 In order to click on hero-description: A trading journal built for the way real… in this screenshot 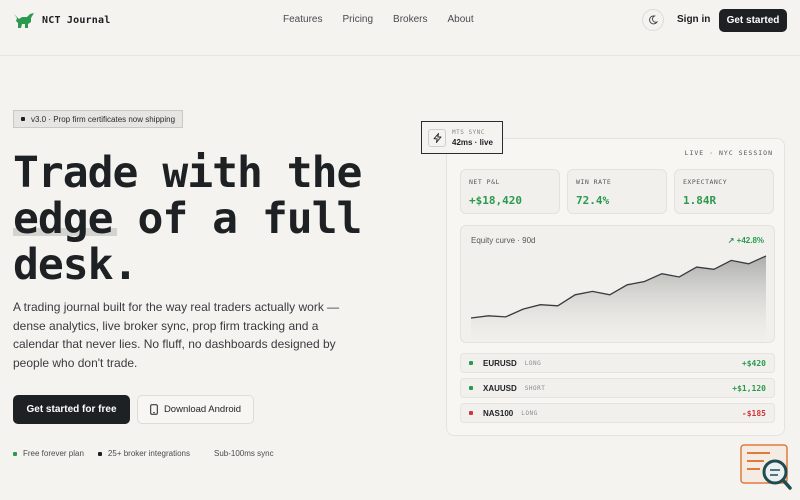, I will do `click(176, 335)`.